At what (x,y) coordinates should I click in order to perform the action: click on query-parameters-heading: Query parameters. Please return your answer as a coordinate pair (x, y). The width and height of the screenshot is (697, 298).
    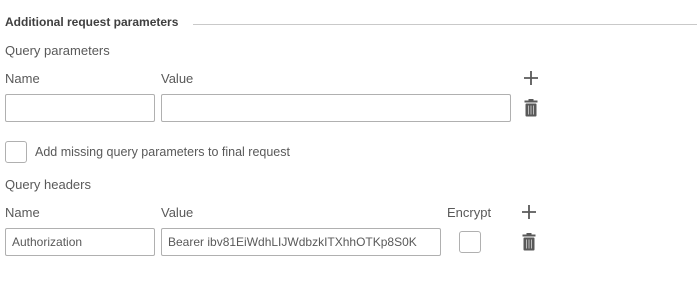
    Looking at the image, I should click on (57, 50).